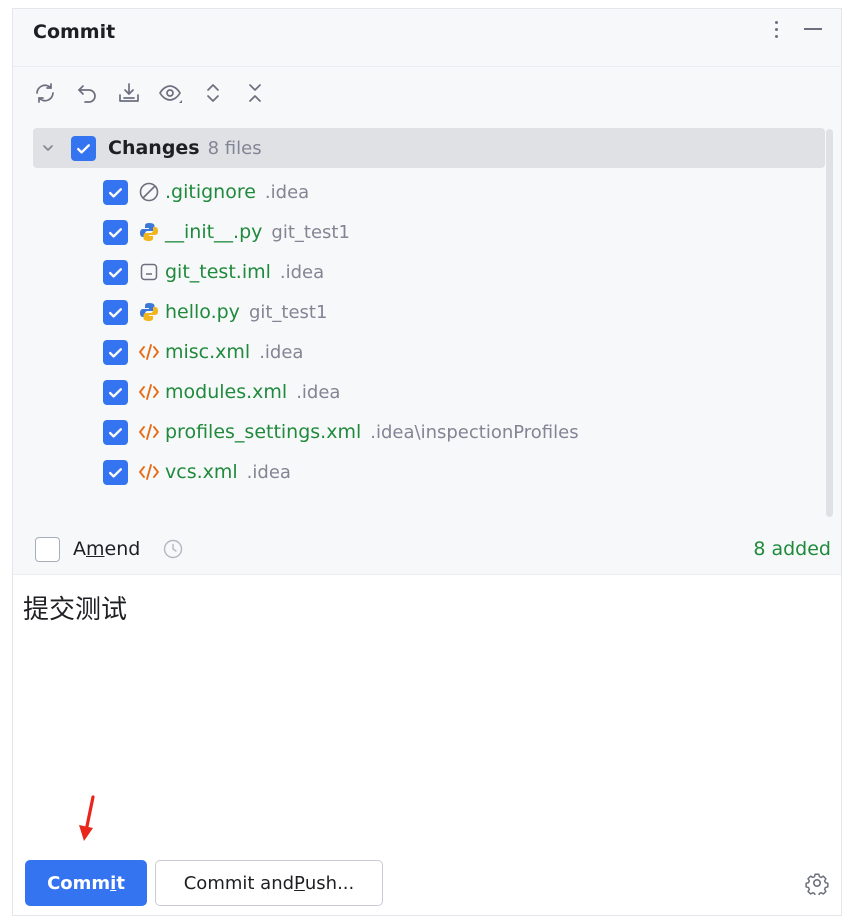  Describe the element at coordinates (122, 549) in the screenshot. I see `amend-label-post: end` at that location.